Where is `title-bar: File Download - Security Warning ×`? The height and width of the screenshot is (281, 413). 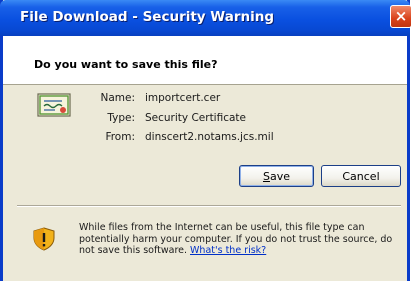 title-bar: File Download - Security Warning × is located at coordinates (206, 18).